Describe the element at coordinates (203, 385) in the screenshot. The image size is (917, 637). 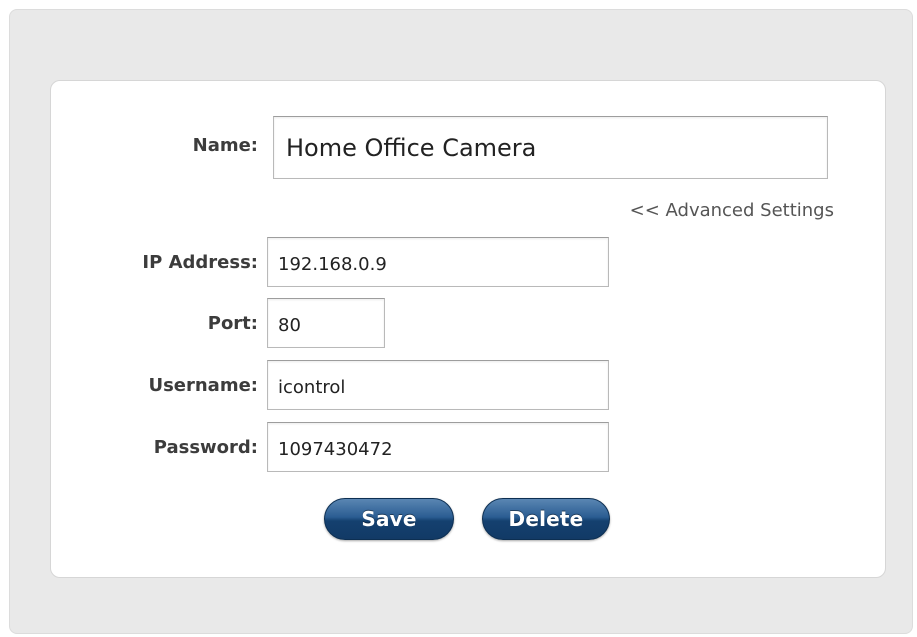
I see `username-label: Username:` at that location.